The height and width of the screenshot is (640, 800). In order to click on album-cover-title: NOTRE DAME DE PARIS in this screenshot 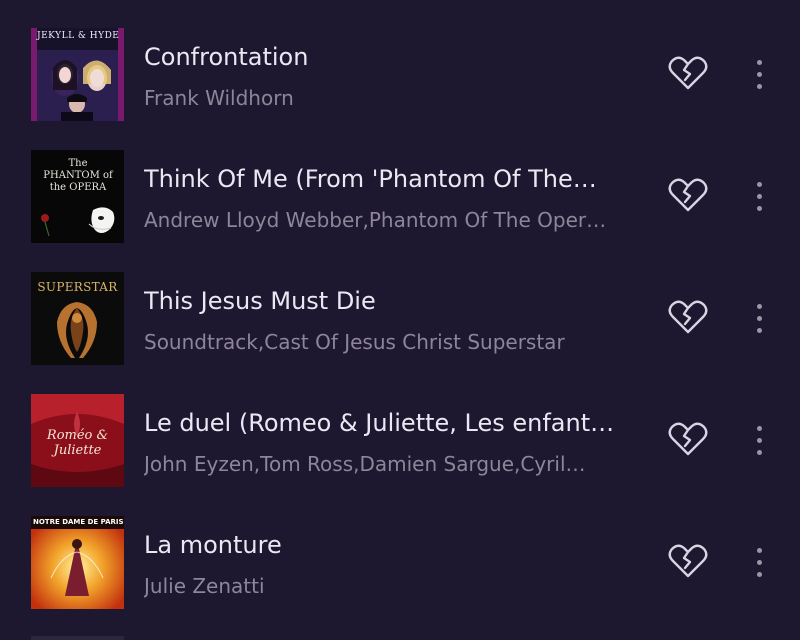, I will do `click(78, 522)`.